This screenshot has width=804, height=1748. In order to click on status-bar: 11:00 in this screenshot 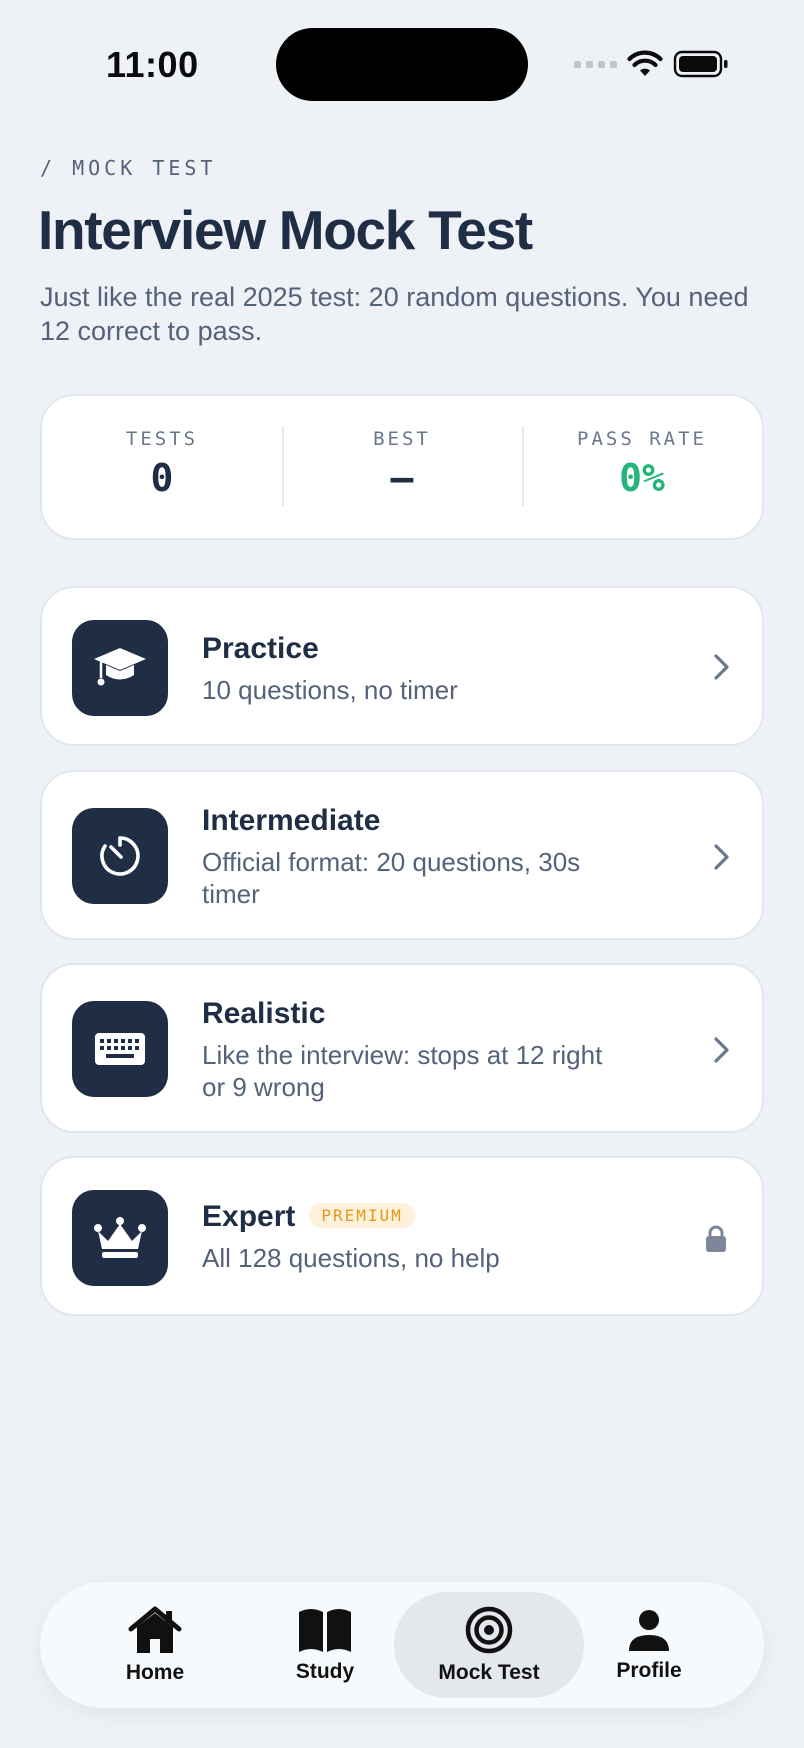, I will do `click(402, 65)`.